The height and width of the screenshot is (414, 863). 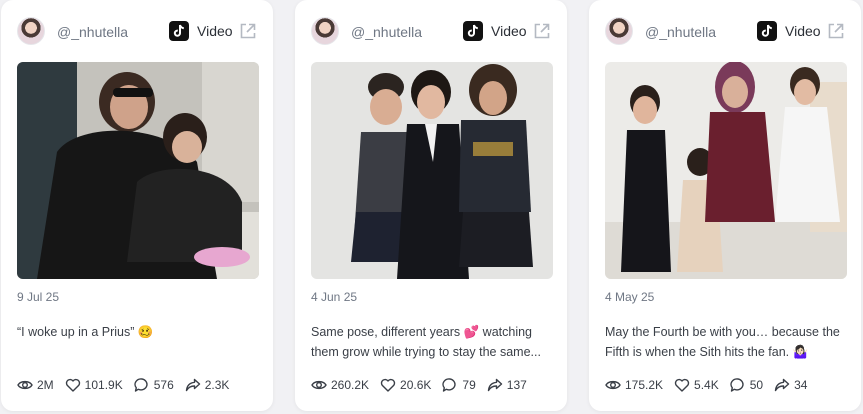 What do you see at coordinates (35, 385) in the screenshot?
I see `views-stat: 2M` at bounding box center [35, 385].